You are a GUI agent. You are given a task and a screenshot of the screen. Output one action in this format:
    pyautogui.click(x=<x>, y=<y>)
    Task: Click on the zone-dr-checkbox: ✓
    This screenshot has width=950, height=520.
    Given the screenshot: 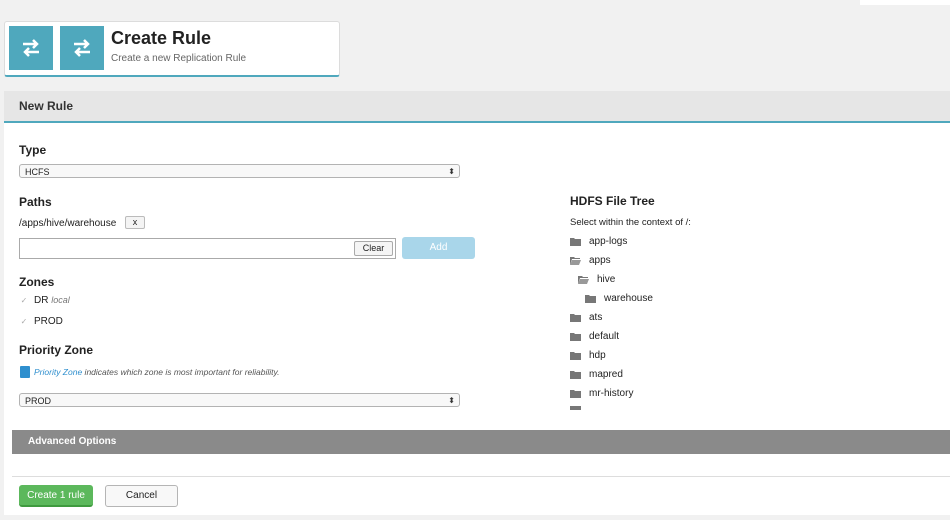 What is the action you would take?
    pyautogui.click(x=24, y=301)
    